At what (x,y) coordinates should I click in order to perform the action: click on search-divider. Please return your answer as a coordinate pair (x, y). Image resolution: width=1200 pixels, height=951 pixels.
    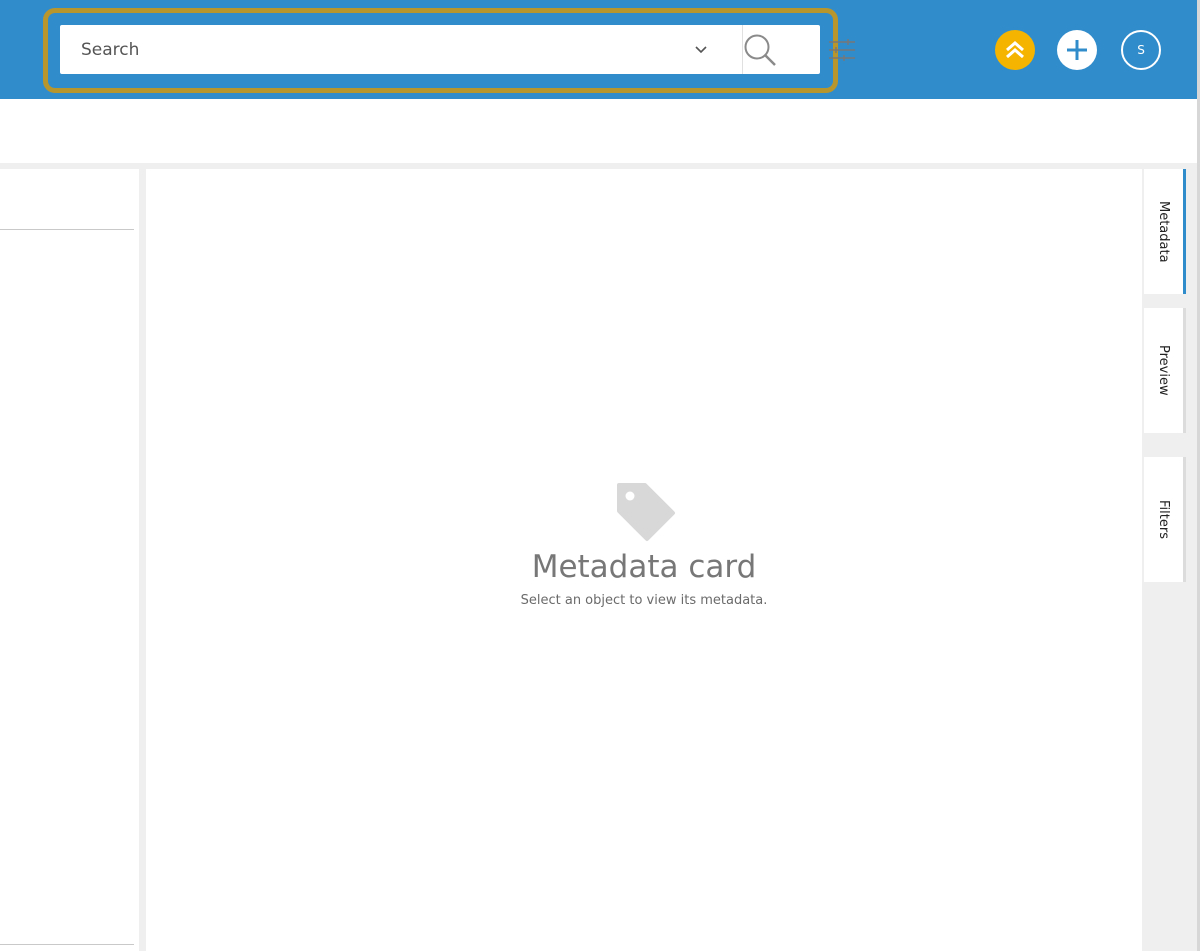
    Looking at the image, I should click on (742, 49).